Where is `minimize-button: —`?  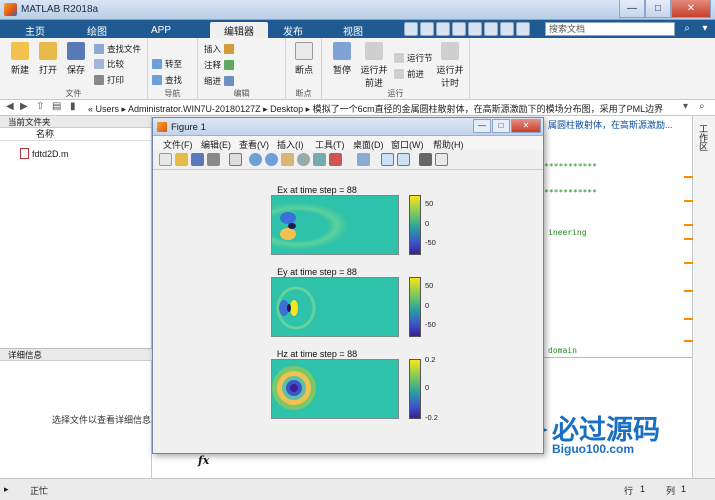 minimize-button: — is located at coordinates (632, 9).